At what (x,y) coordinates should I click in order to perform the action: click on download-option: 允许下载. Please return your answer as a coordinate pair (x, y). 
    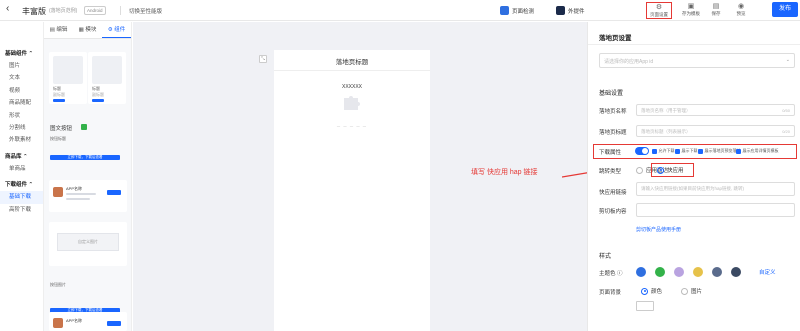
    Looking at the image, I should click on (663, 151).